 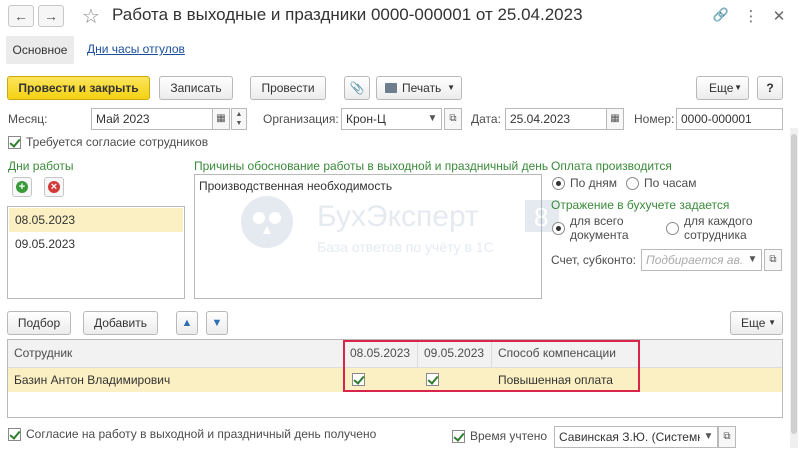 What do you see at coordinates (91, 16) in the screenshot?
I see `star-icon: ☆` at bounding box center [91, 16].